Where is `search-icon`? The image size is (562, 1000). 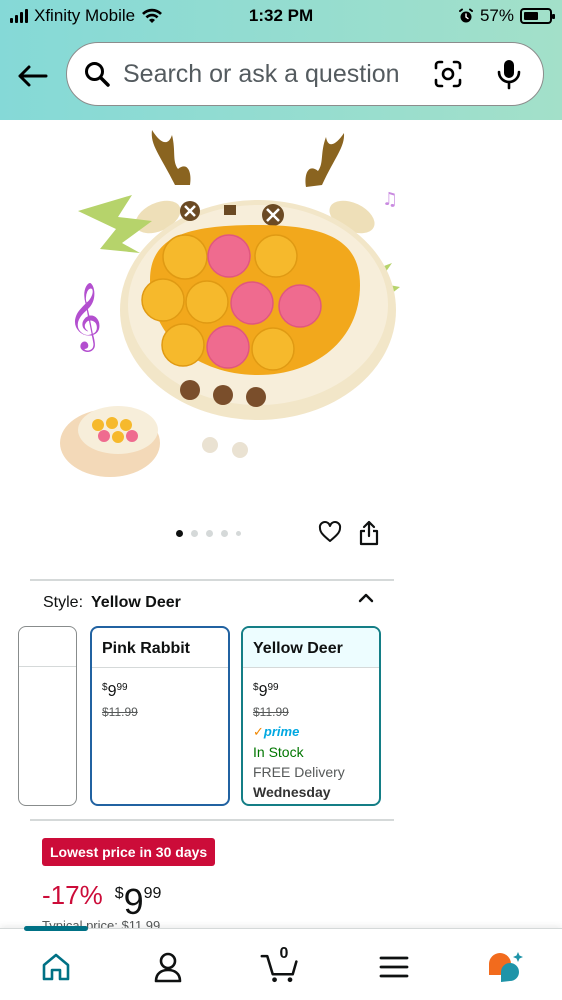 search-icon is located at coordinates (97, 74).